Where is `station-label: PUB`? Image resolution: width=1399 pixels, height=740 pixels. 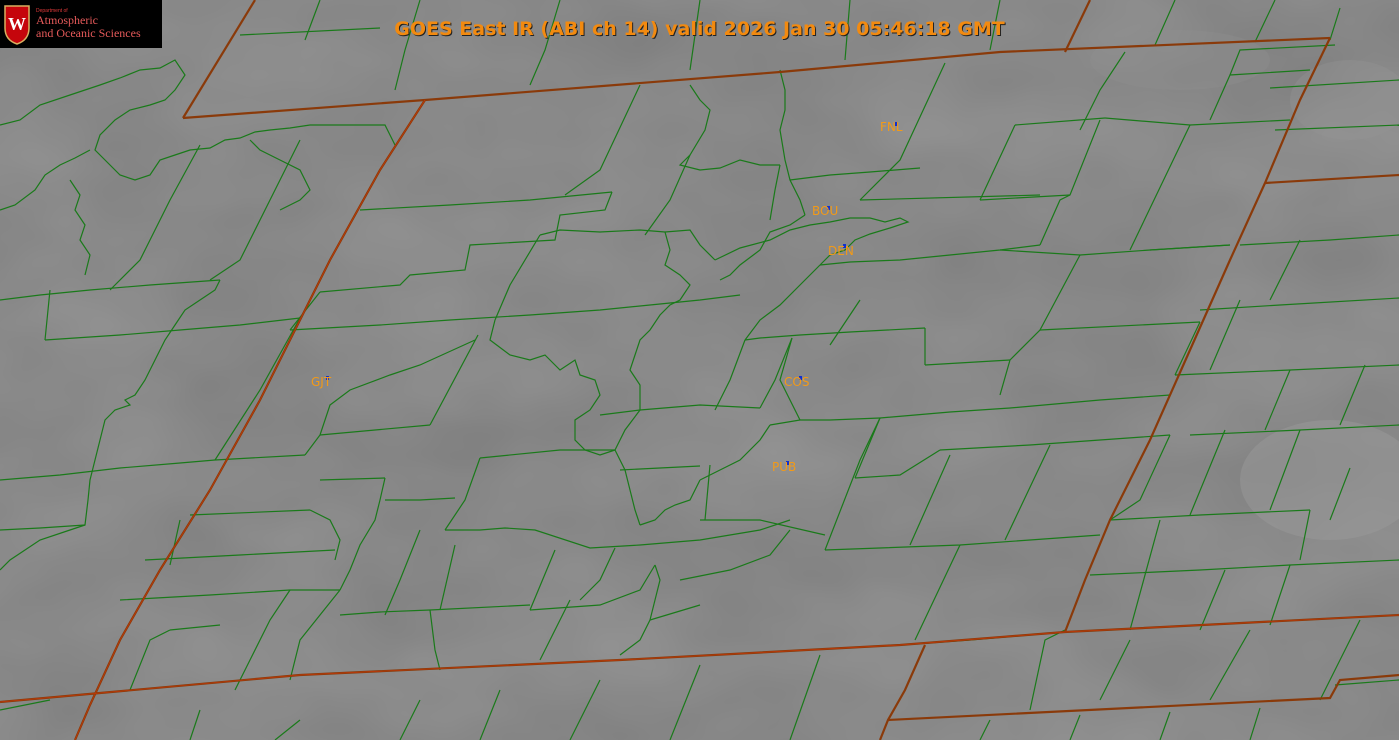 station-label: PUB is located at coordinates (784, 467).